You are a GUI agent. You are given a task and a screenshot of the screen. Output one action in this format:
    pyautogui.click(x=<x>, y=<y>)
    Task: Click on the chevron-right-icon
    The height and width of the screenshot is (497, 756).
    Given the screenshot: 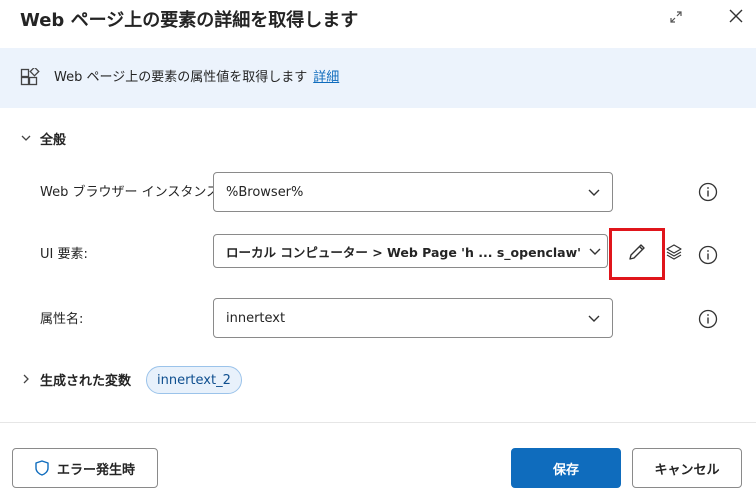 What is the action you would take?
    pyautogui.click(x=26, y=379)
    